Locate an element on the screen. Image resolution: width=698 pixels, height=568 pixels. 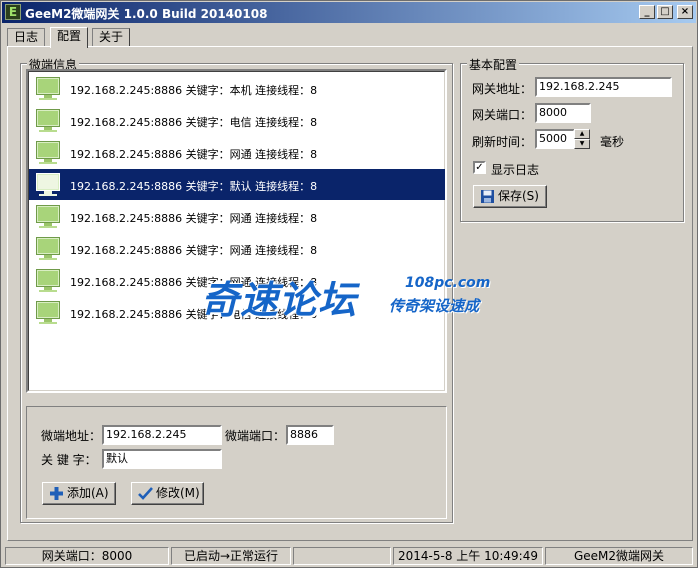
keyword-label: 关 键 字： is located at coordinates (69, 460).